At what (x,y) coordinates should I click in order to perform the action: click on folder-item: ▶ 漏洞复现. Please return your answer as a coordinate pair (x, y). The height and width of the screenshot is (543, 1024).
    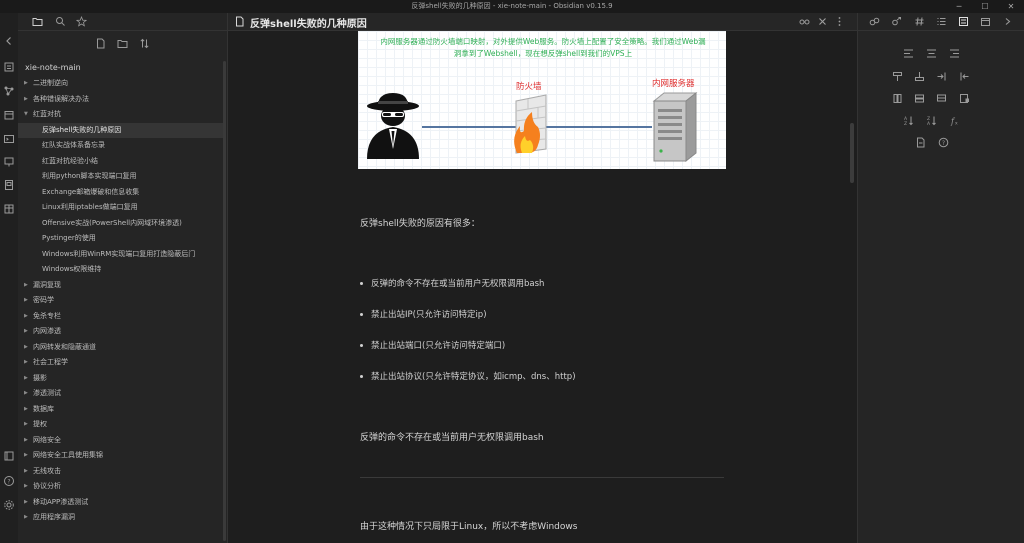
    Looking at the image, I should click on (120, 286).